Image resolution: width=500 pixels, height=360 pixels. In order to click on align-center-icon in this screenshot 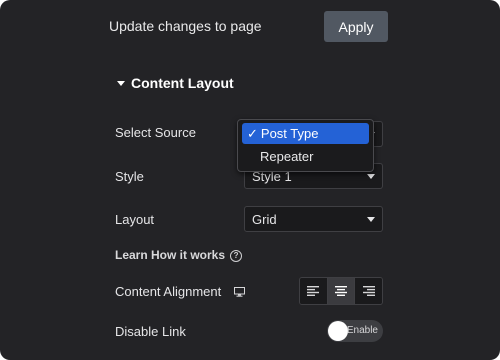, I will do `click(341, 291)`.